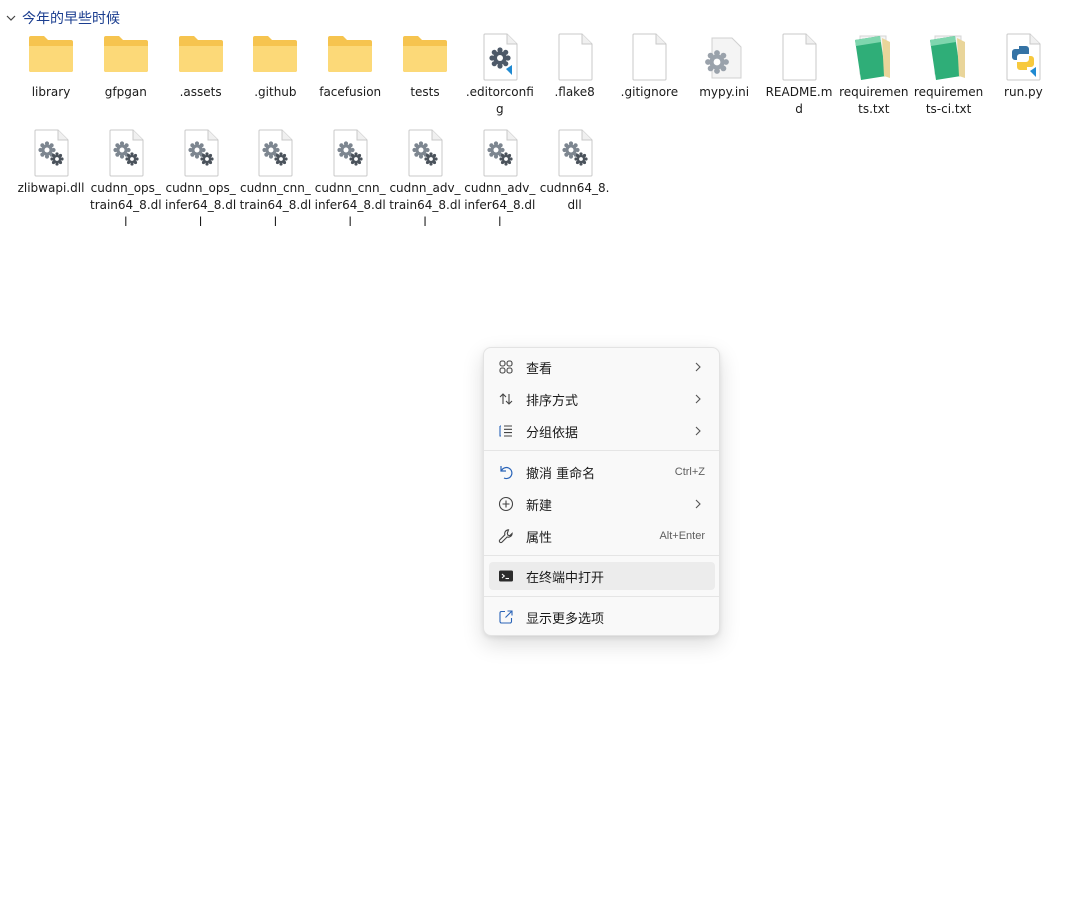  What do you see at coordinates (275, 179) in the screenshot?
I see `file-item: cudnn_cnn_train64_8.dll` at bounding box center [275, 179].